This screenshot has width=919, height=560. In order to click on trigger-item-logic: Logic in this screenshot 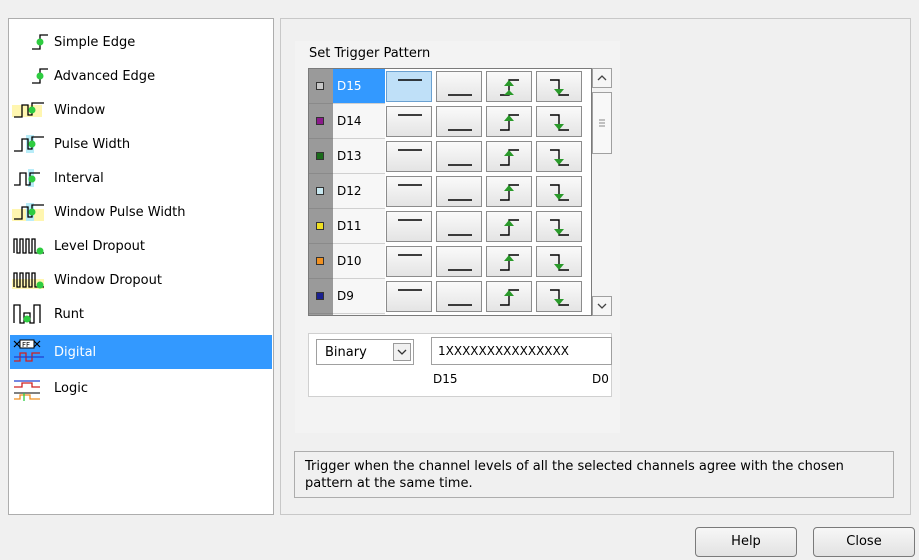, I will do `click(141, 388)`.